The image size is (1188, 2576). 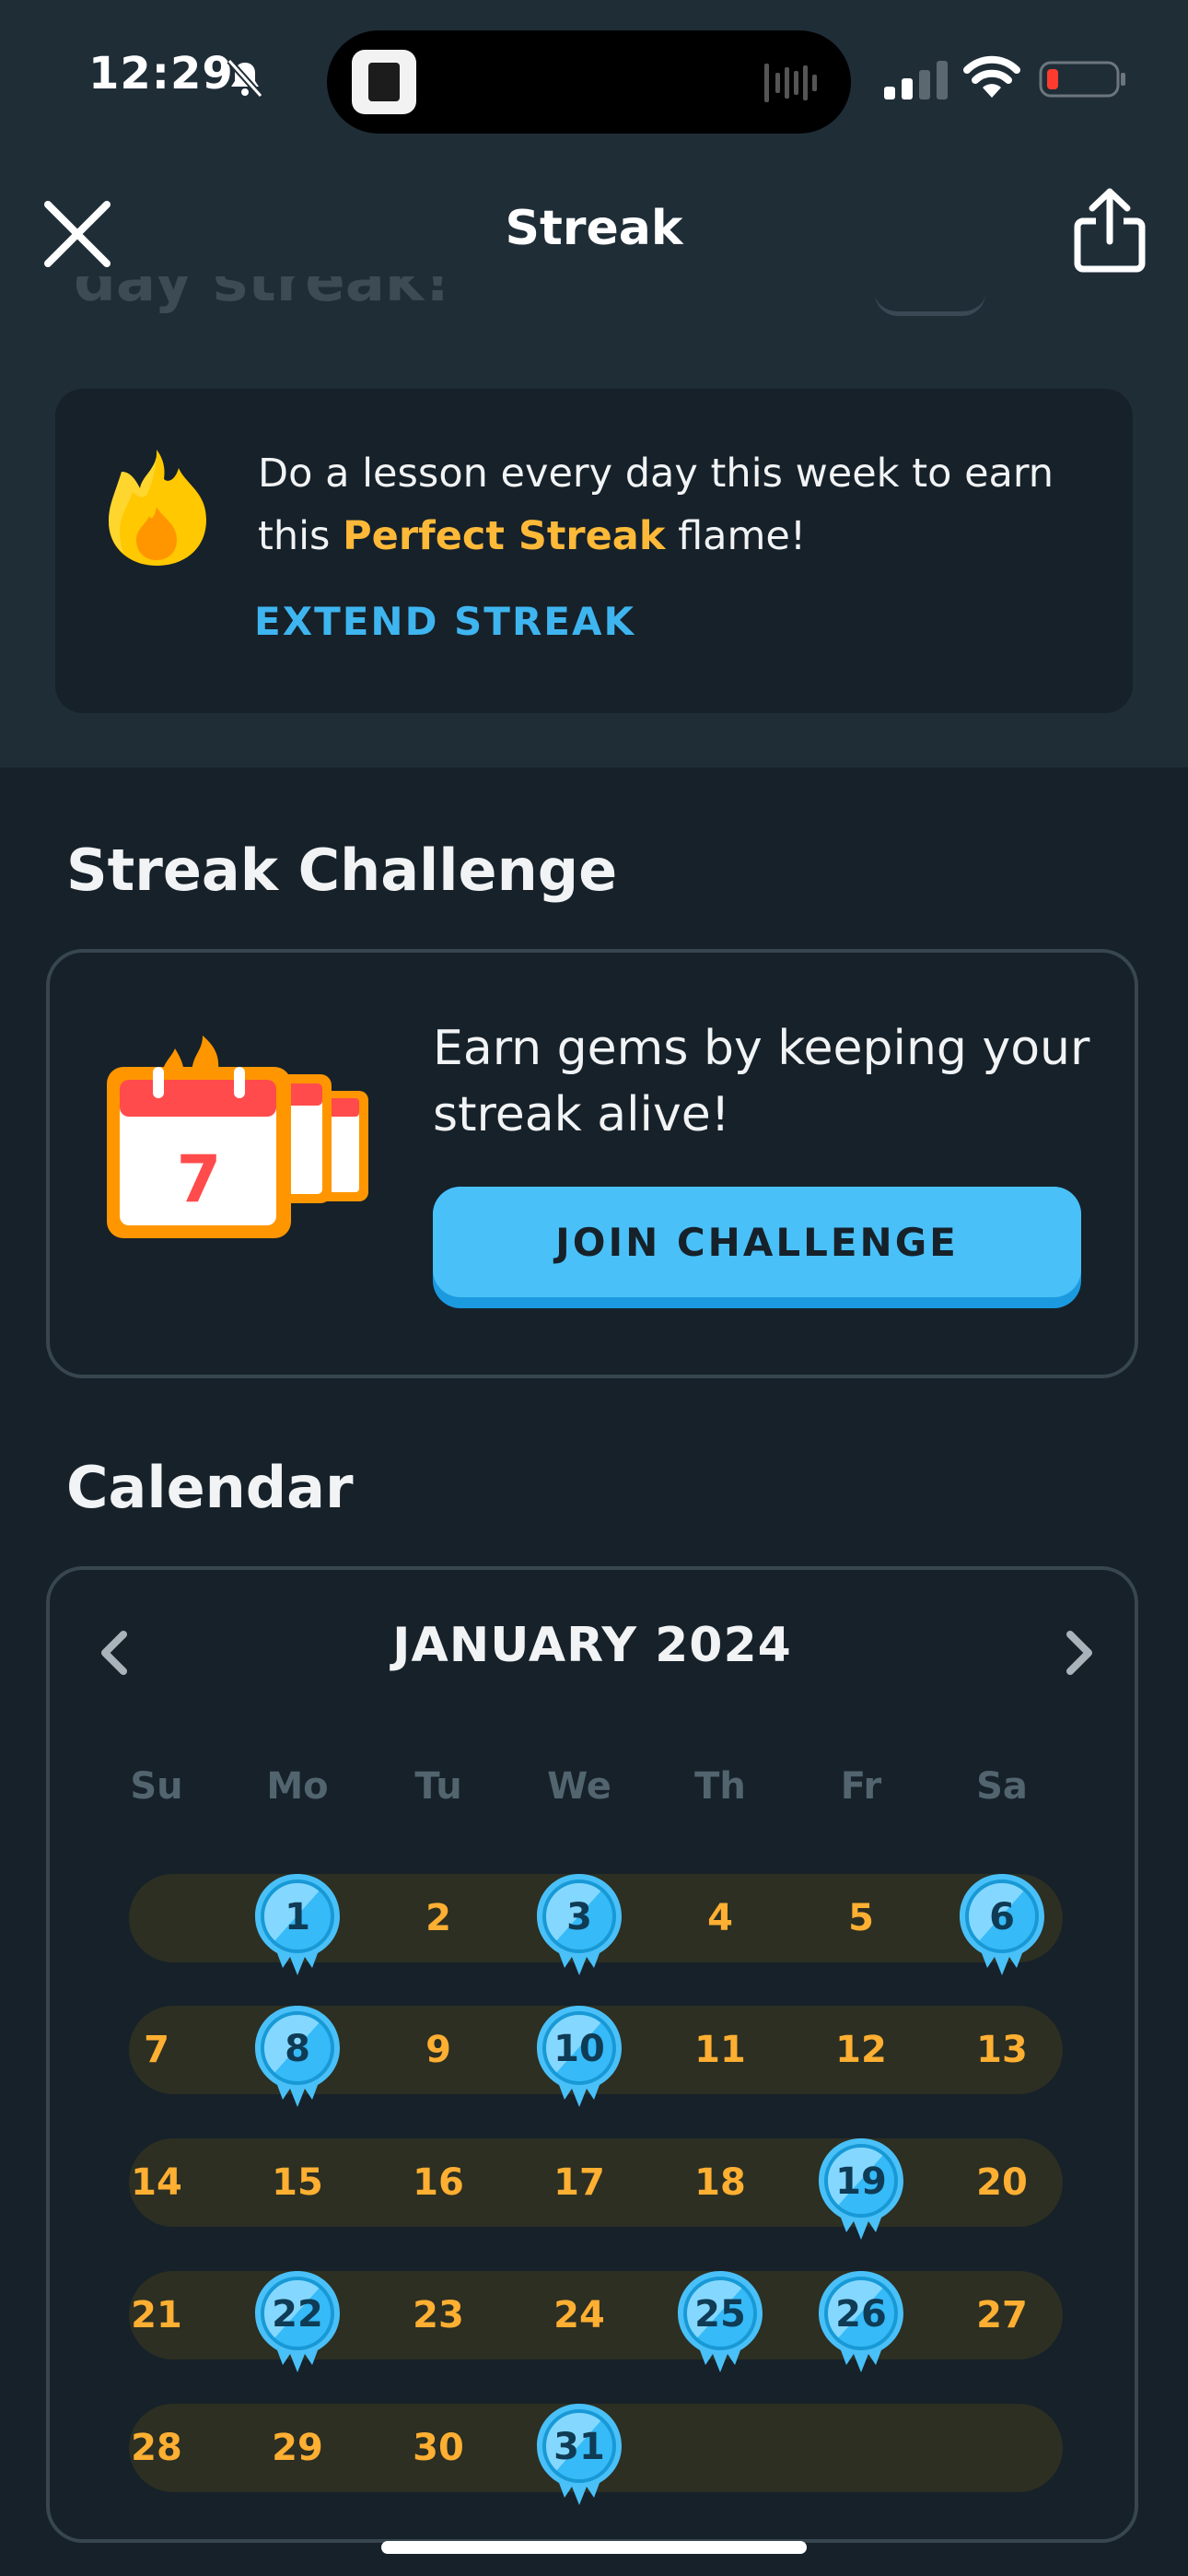 What do you see at coordinates (438, 2448) in the screenshot?
I see `day-cell: 30` at bounding box center [438, 2448].